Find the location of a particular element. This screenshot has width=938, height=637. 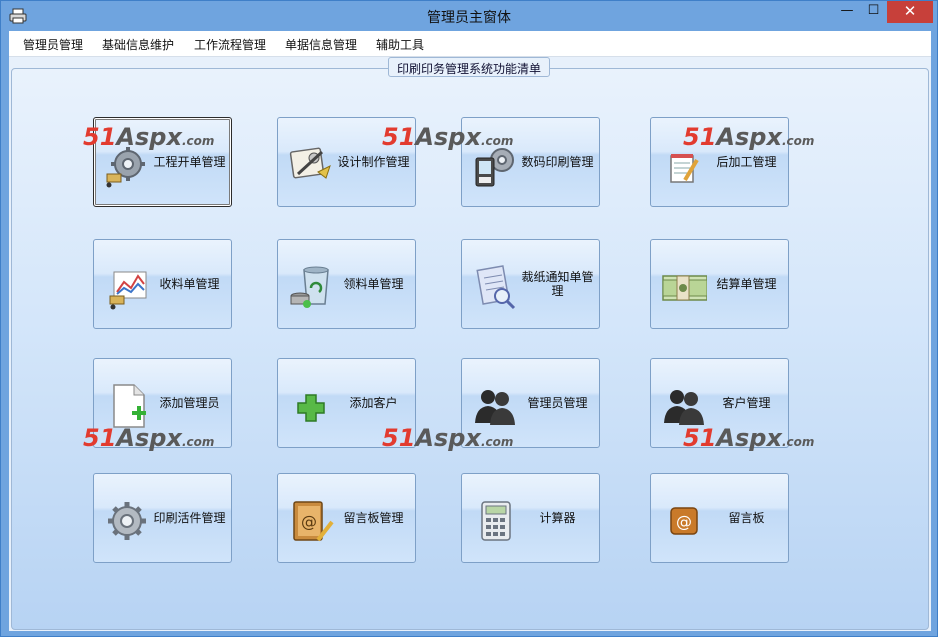

menu-admin-management: 管理员管理 is located at coordinates (53, 44).